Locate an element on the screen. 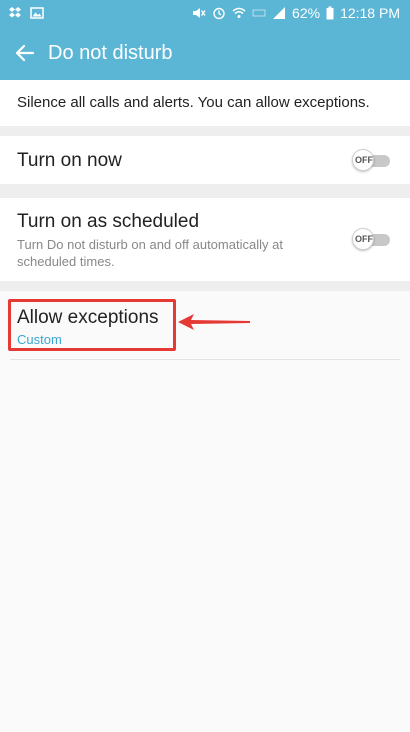  turn-on-now-toggle: OFF is located at coordinates (371, 160).